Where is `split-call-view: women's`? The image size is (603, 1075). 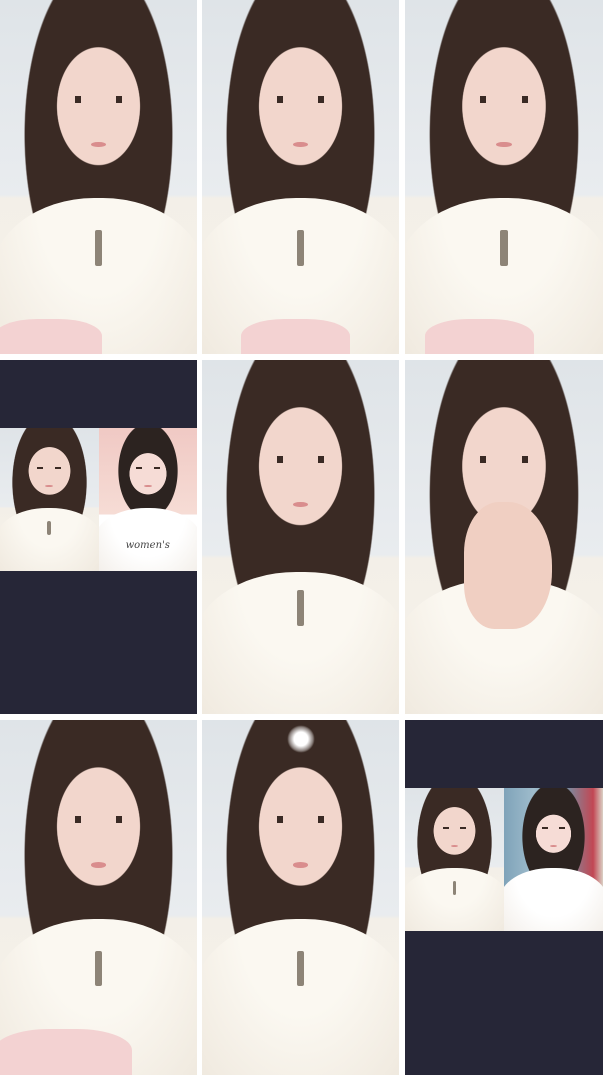
split-call-view: women's is located at coordinates (98, 499).